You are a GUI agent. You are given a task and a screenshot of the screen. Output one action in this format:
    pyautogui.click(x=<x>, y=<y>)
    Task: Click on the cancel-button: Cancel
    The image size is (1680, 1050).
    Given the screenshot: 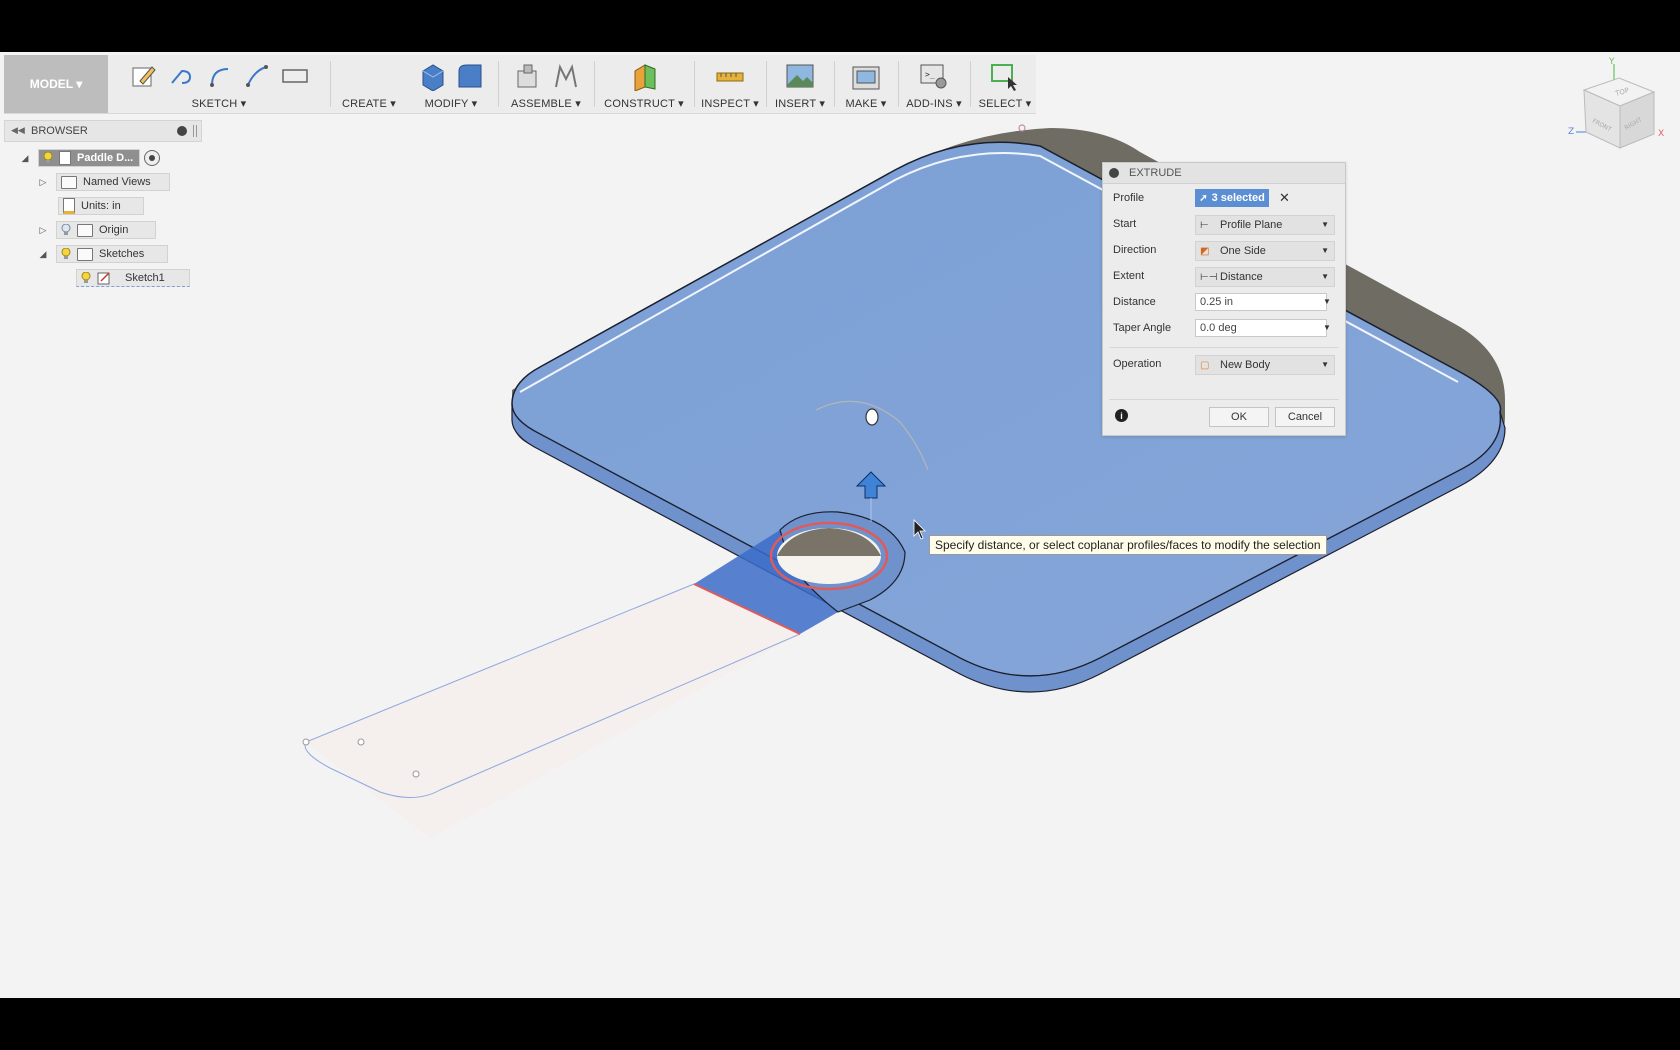 What is the action you would take?
    pyautogui.click(x=1305, y=417)
    